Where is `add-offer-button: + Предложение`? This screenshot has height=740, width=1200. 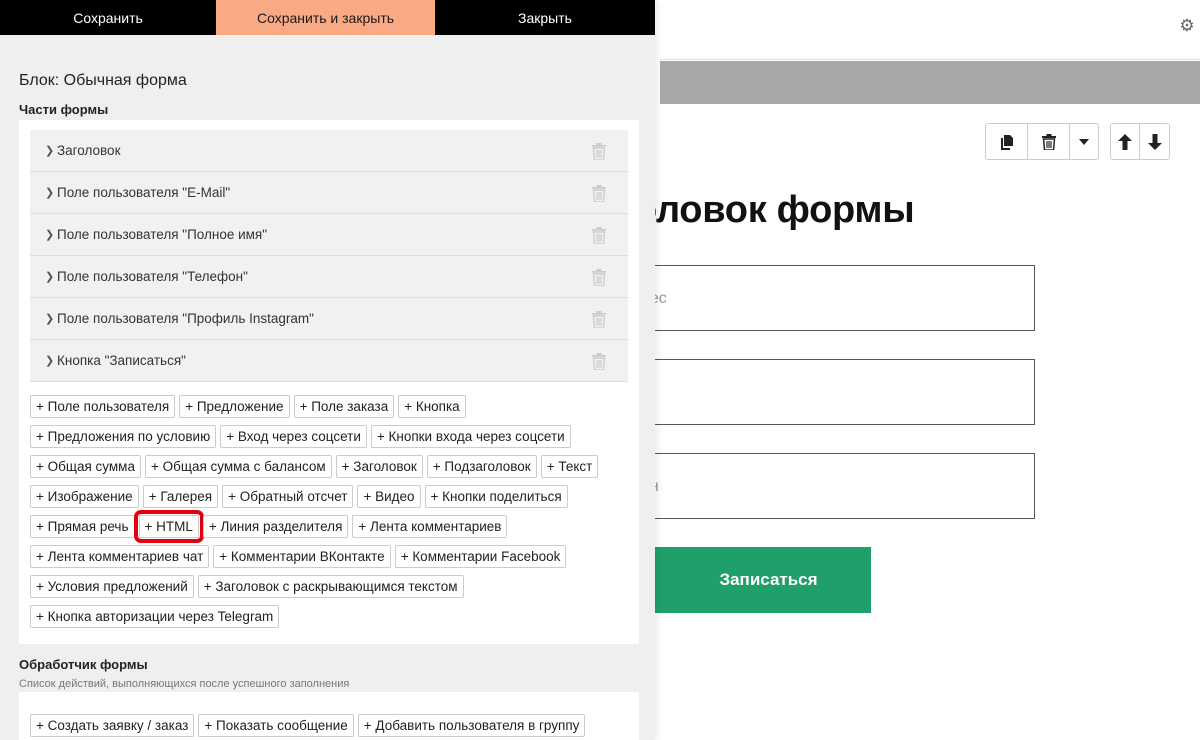 add-offer-button: + Предложение is located at coordinates (234, 406).